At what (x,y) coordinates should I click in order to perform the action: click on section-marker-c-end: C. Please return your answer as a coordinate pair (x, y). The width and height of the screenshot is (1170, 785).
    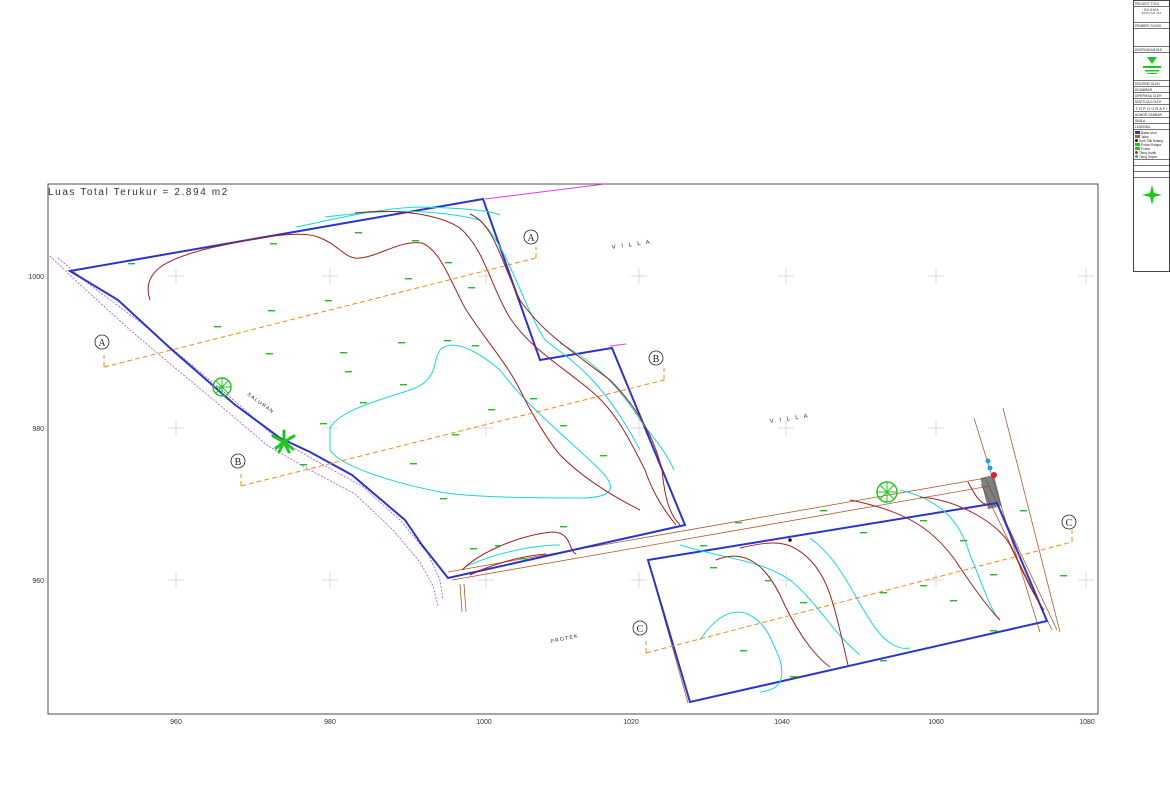
    Looking at the image, I should click on (1069, 523).